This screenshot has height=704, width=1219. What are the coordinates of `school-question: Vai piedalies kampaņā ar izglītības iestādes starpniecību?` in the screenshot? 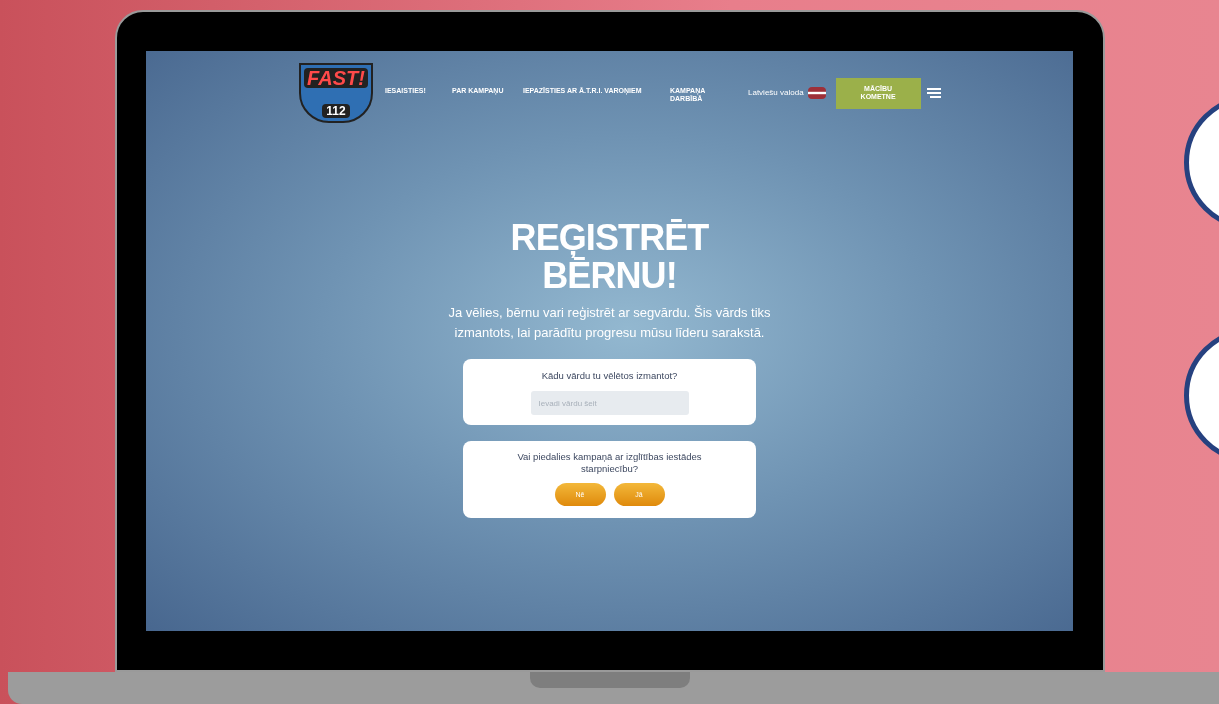 It's located at (609, 463).